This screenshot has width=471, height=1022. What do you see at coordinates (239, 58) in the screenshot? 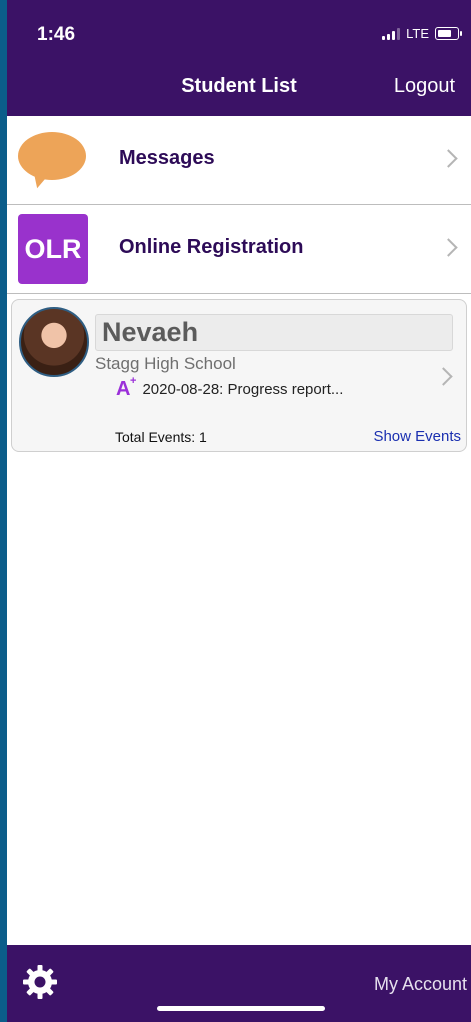
I see `header: 1:46 LTE Student List Logout` at bounding box center [239, 58].